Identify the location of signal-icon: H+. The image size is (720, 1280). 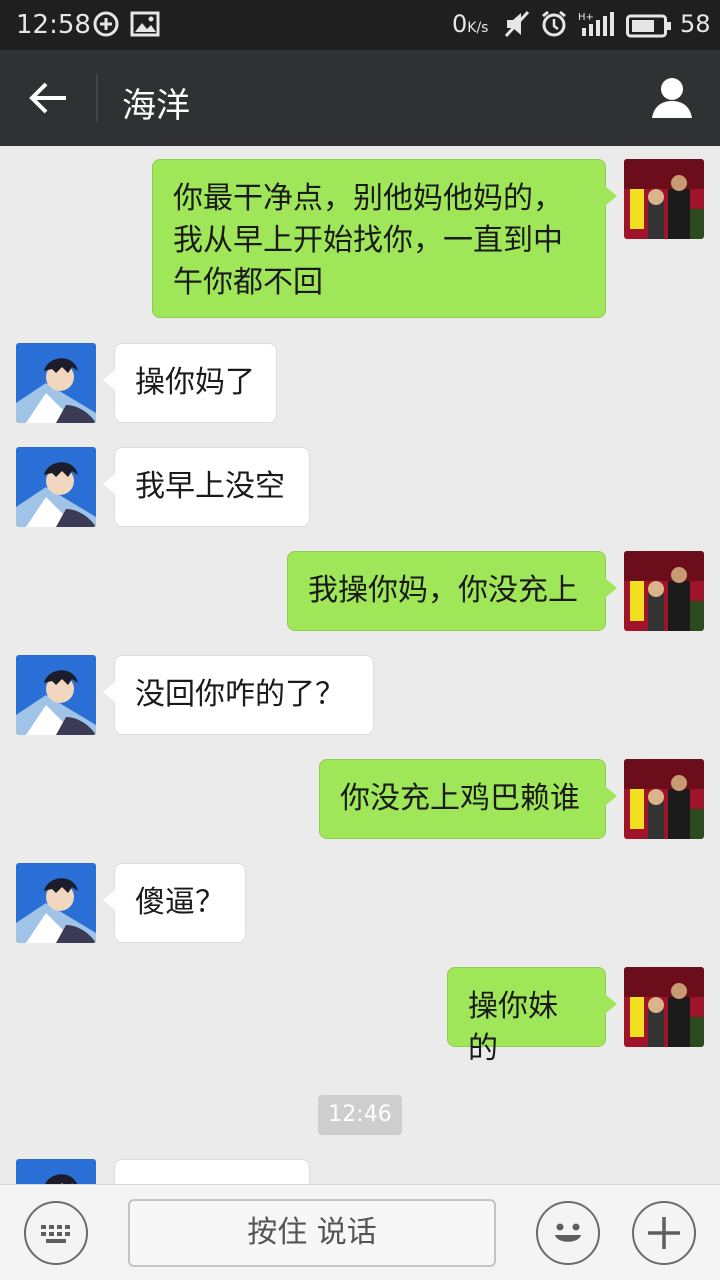
(597, 26).